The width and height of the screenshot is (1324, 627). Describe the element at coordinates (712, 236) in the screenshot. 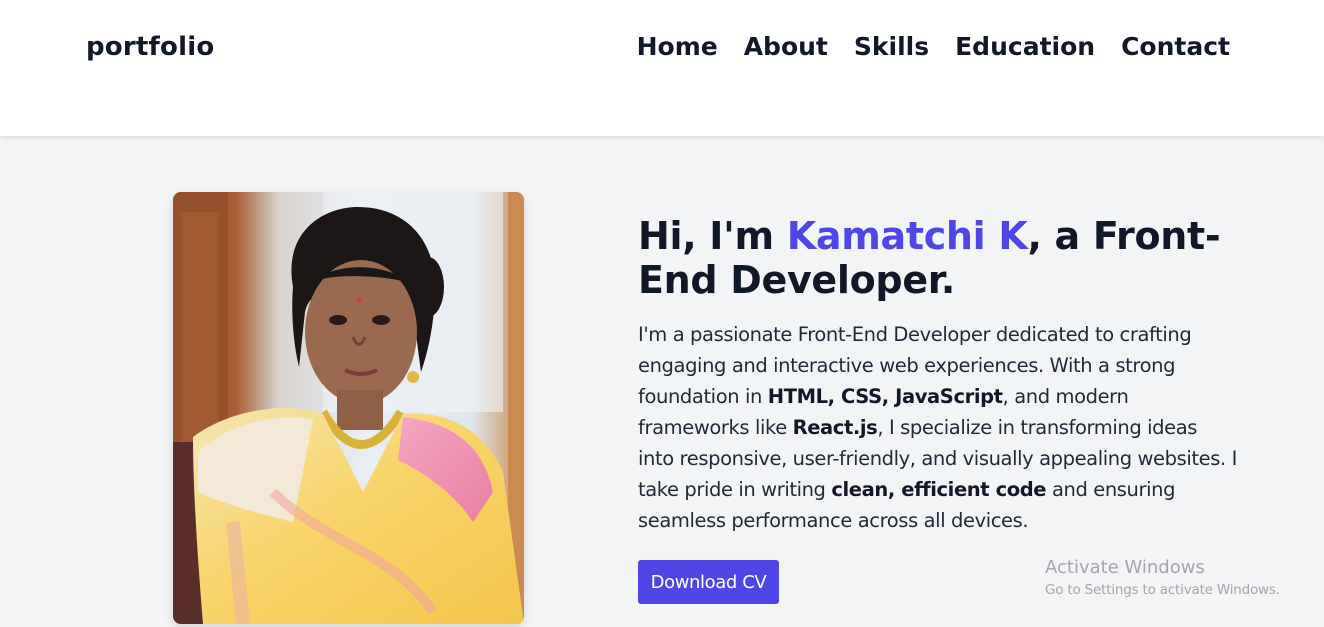

I see `hero-title-prefix: Hi, I'm` at that location.